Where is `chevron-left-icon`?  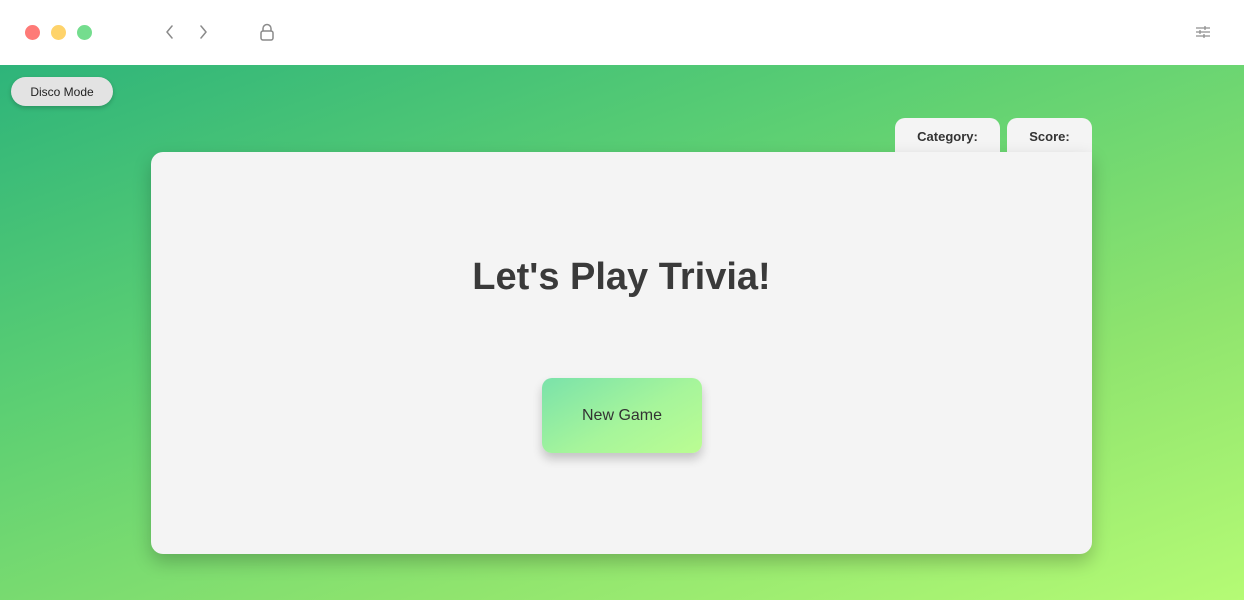
chevron-left-icon is located at coordinates (169, 32).